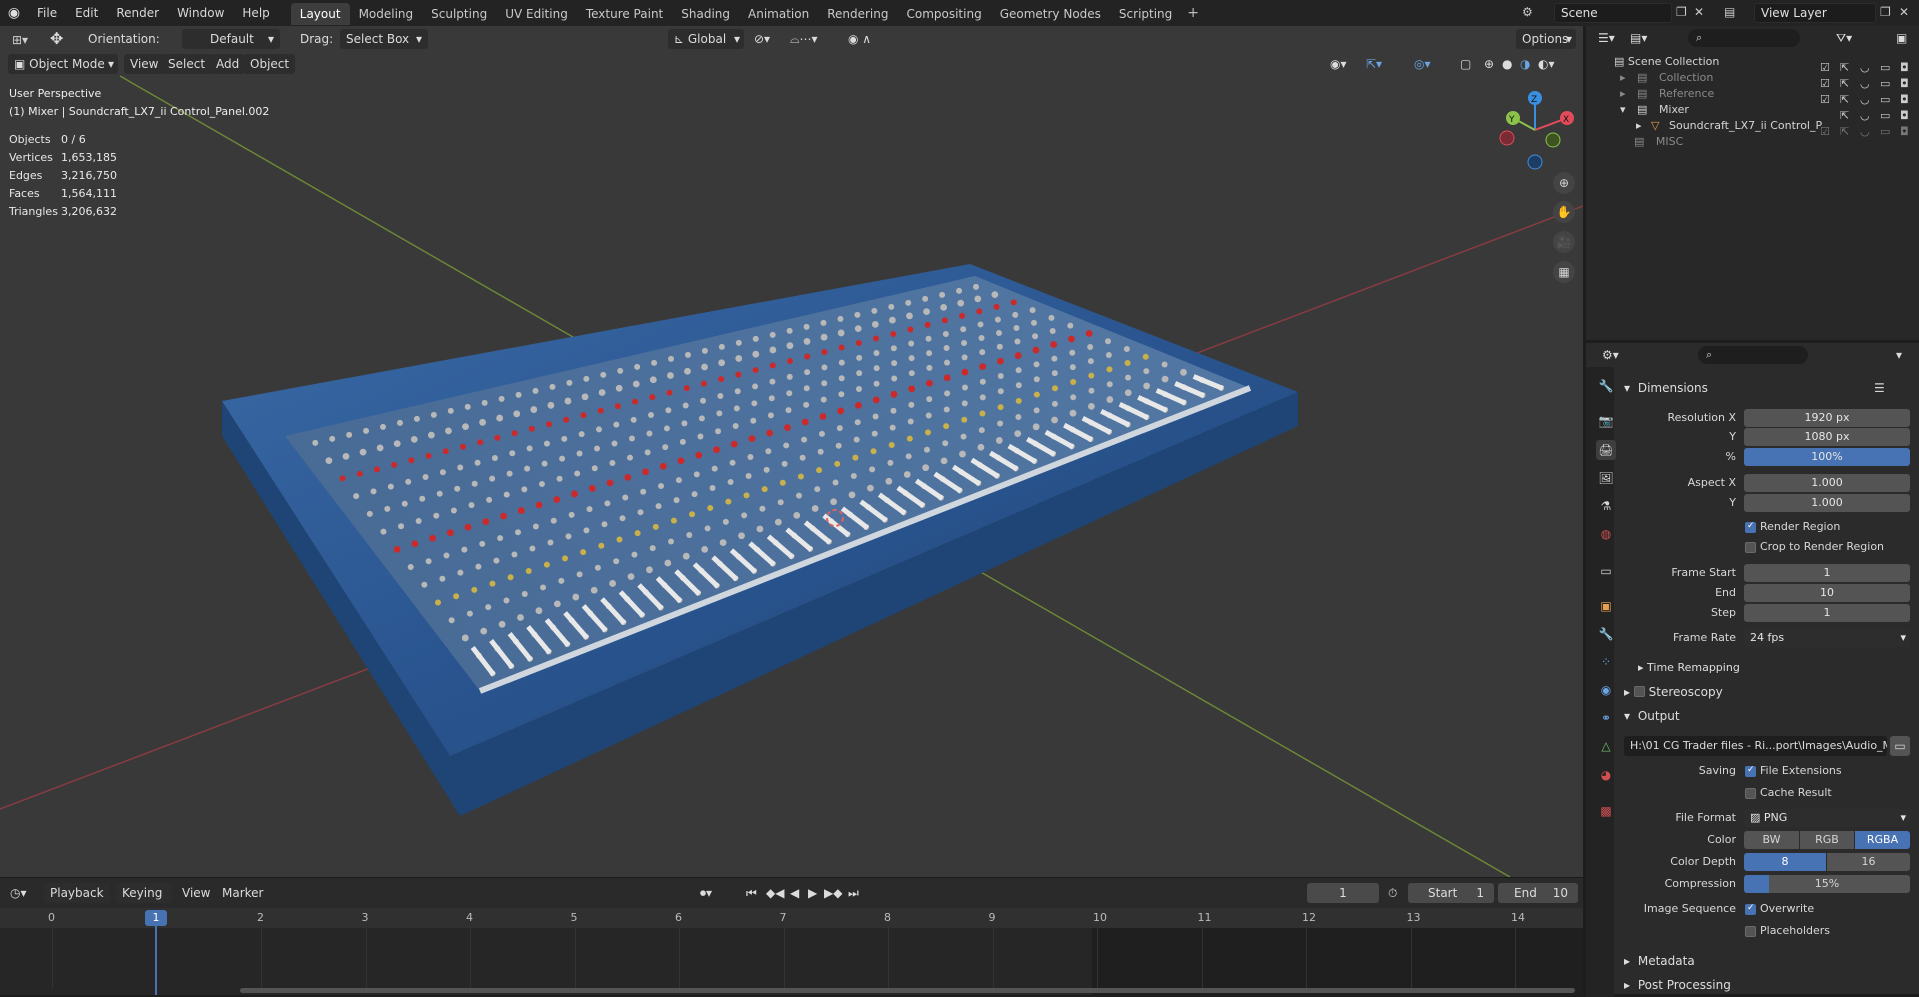 This screenshot has width=1919, height=997. What do you see at coordinates (1507, 64) in the screenshot?
I see `shading-solid-icon: ●` at bounding box center [1507, 64].